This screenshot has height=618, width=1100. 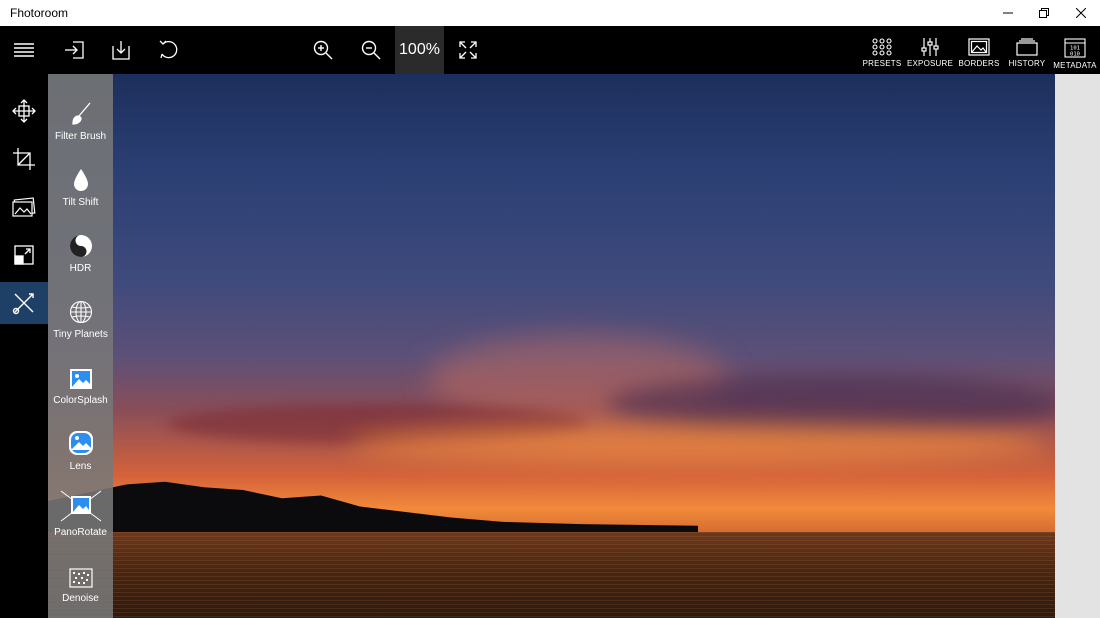 I want to click on import-button, so click(x=74, y=50).